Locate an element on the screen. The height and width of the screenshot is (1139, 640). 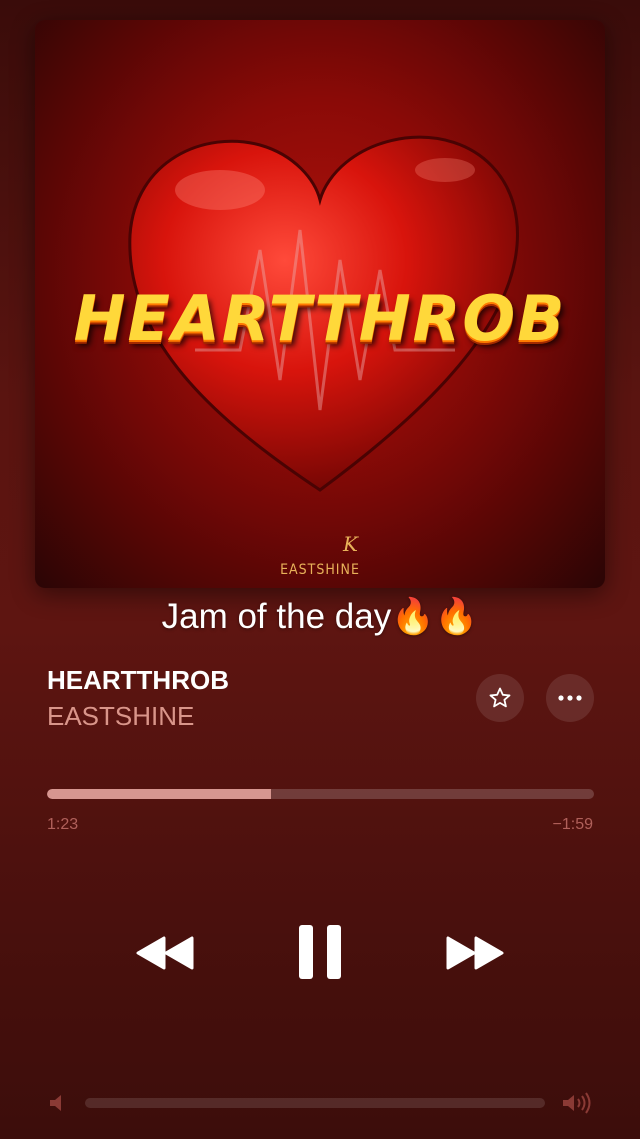
more-options-button is located at coordinates (570, 698).